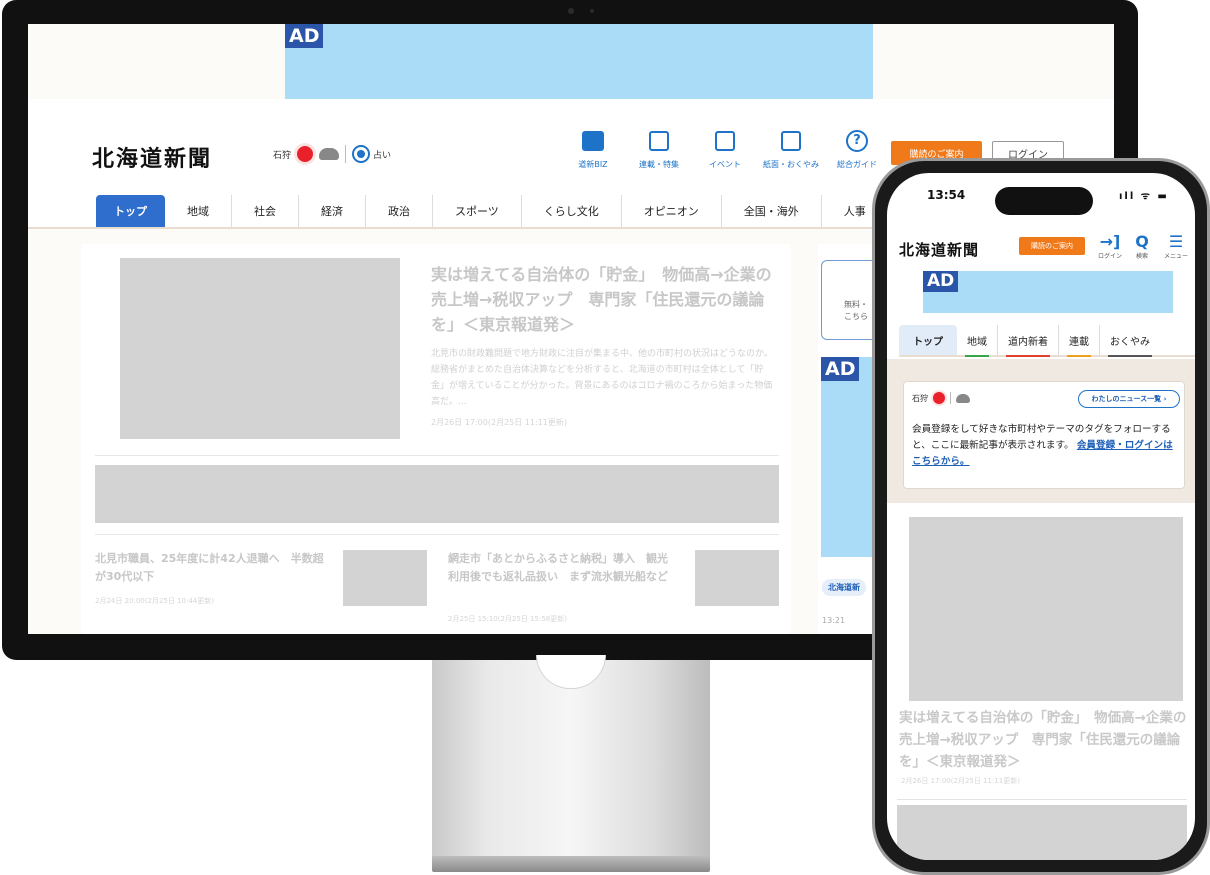 Image resolution: width=1210 pixels, height=875 pixels. I want to click on status-bar: 13:54 ıll ᯤ ▬, so click(1041, 197).